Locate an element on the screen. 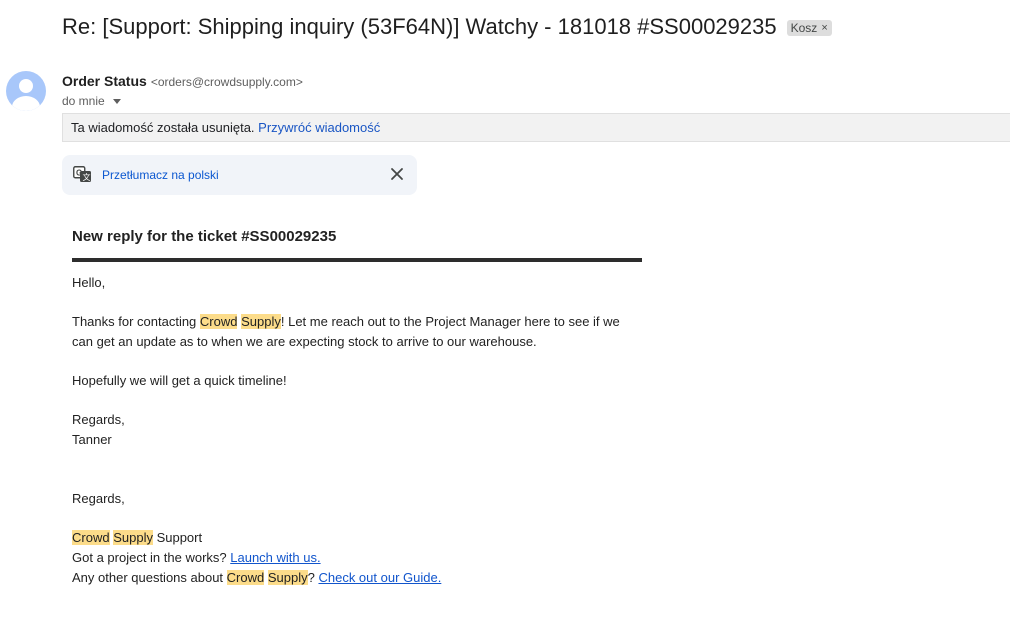 Image resolution: width=1010 pixels, height=622 pixels. label-chip-text: Kosz is located at coordinates (804, 28).